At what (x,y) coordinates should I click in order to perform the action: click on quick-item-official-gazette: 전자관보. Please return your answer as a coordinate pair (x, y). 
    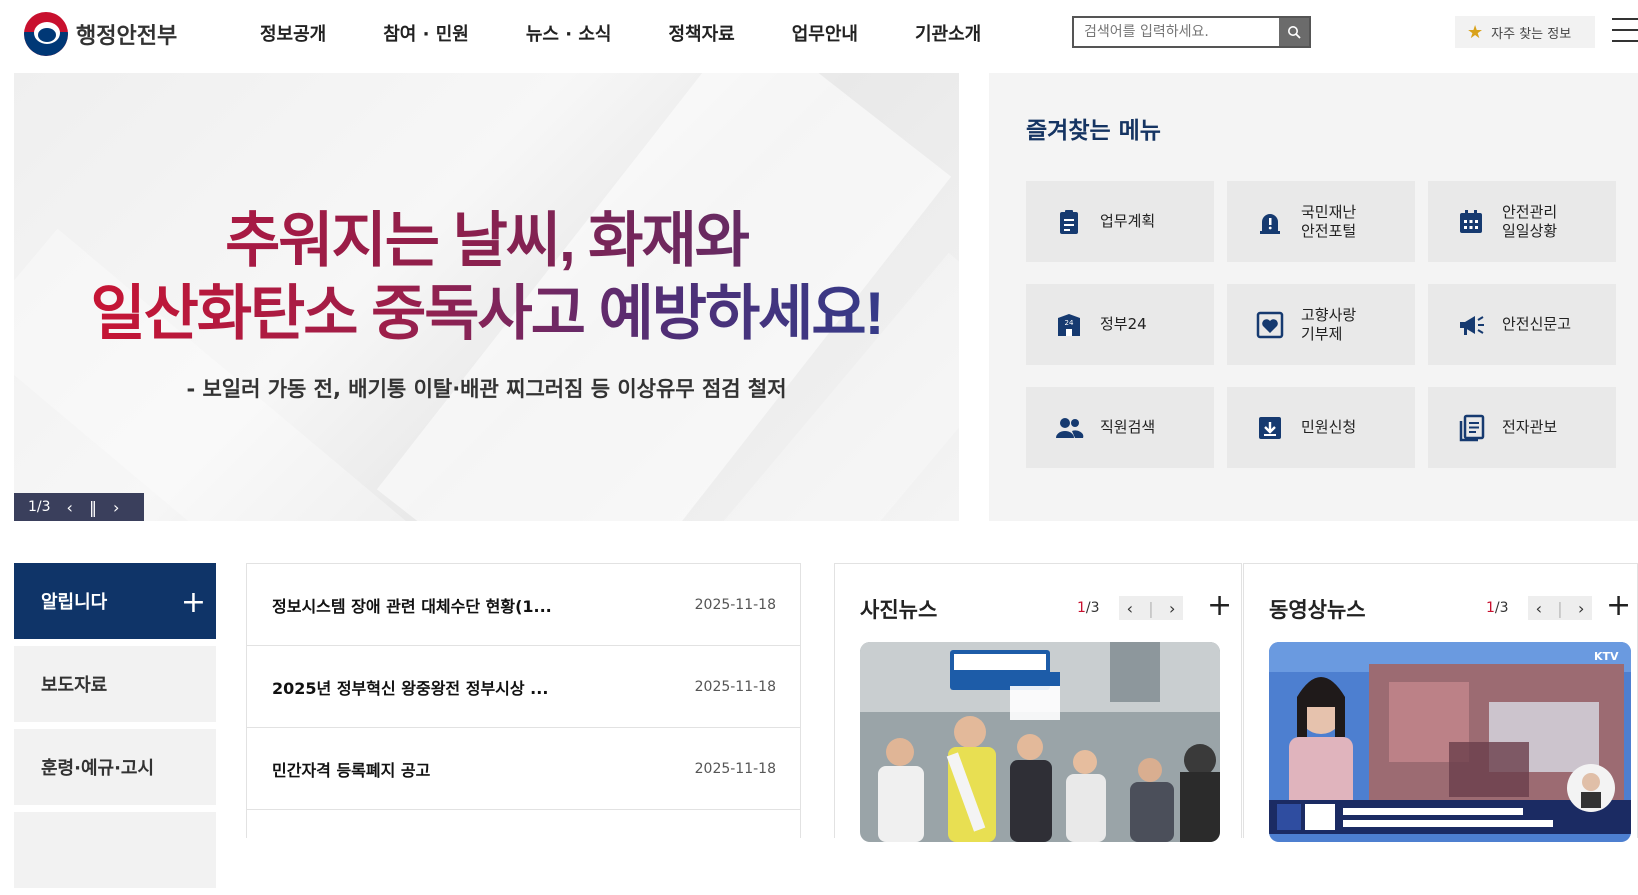
    Looking at the image, I should click on (1522, 427).